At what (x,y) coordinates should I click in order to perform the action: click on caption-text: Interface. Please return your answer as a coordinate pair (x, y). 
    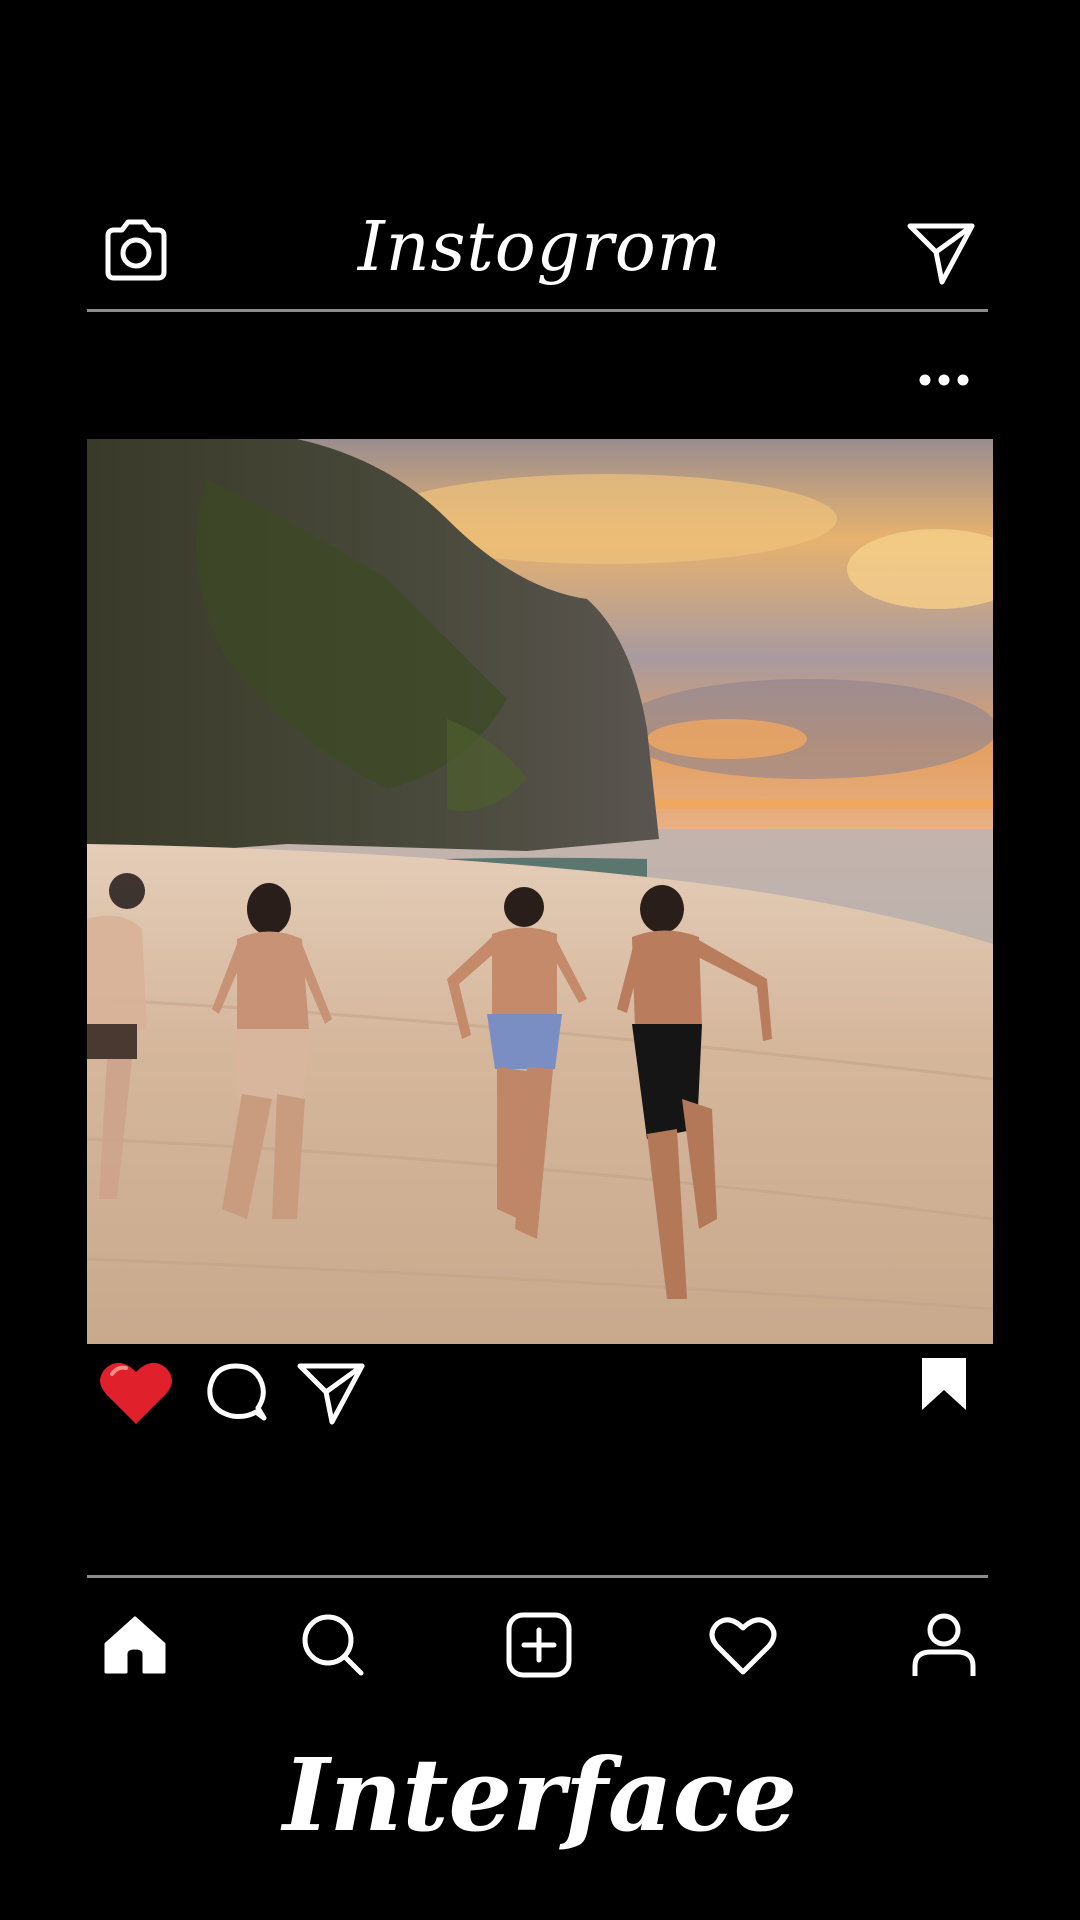
    Looking at the image, I should click on (540, 1795).